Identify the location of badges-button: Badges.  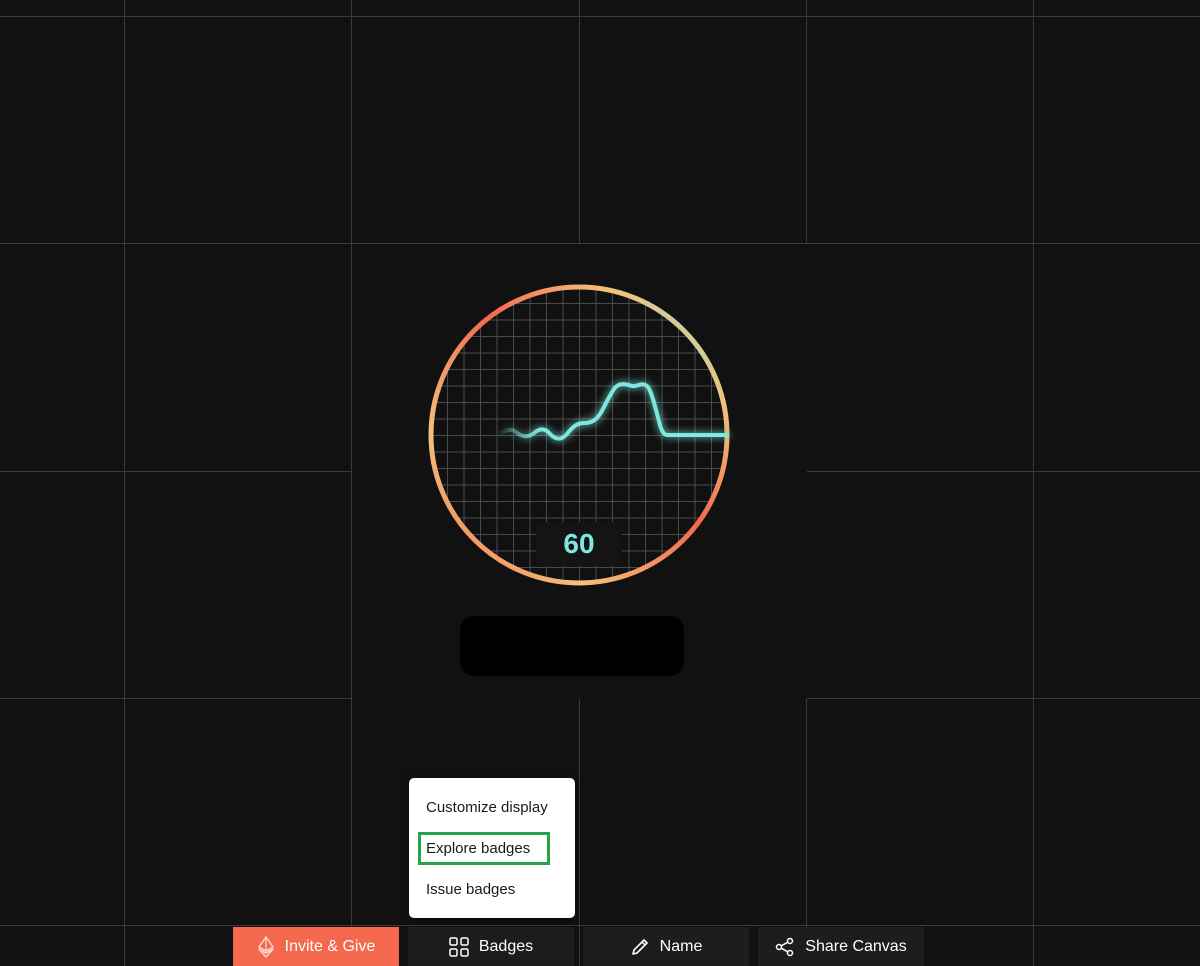
(491, 946).